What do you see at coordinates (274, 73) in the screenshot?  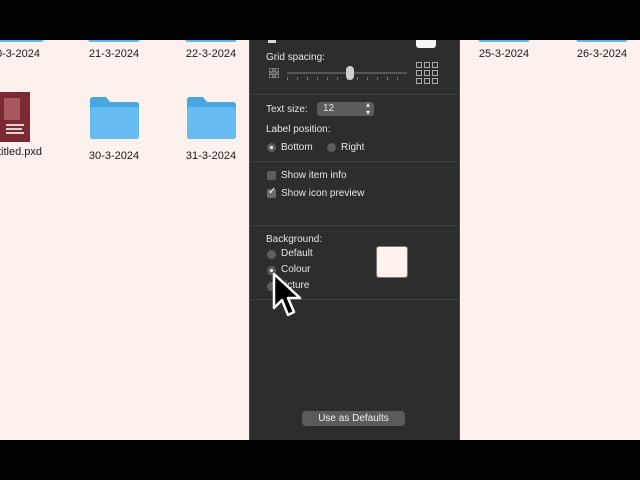 I see `small-grid-icon` at bounding box center [274, 73].